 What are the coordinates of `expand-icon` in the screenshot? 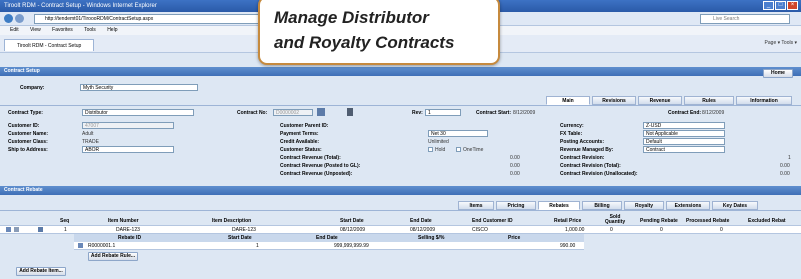 It's located at (40, 229).